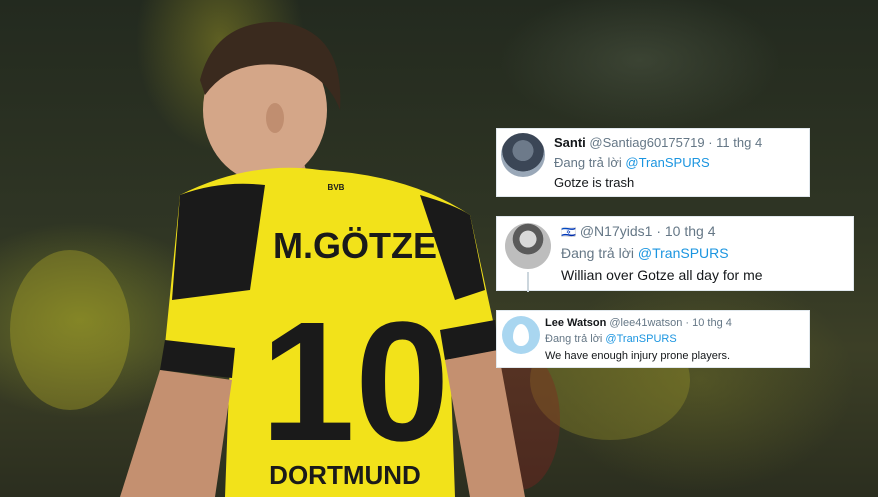 The width and height of the screenshot is (878, 497). I want to click on jersey-number: 10, so click(354, 382).